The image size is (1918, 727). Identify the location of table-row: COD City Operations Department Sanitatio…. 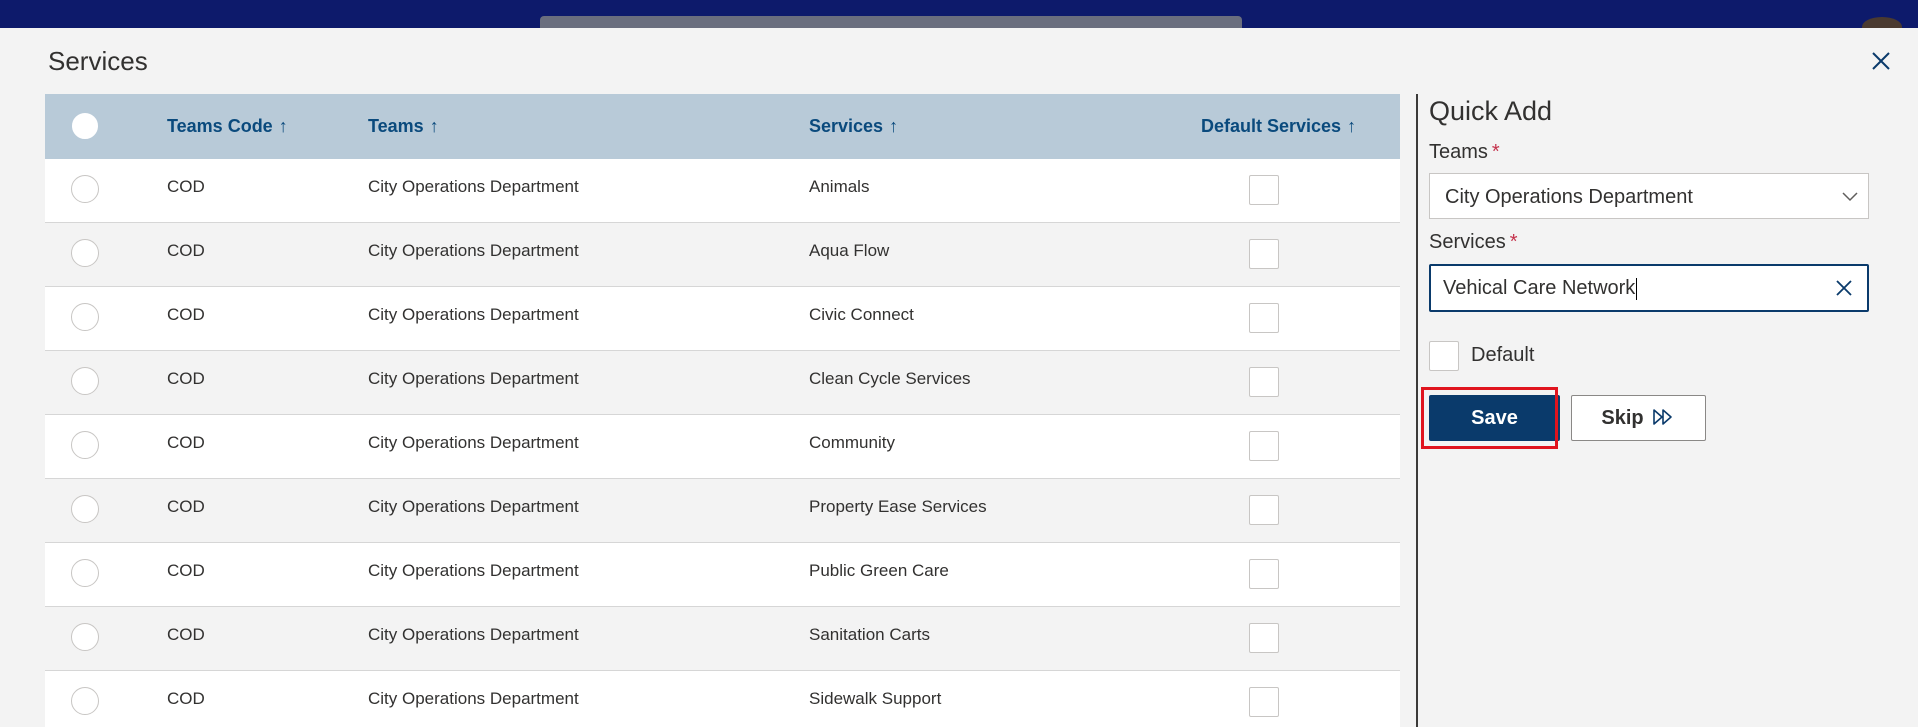
(722, 639).